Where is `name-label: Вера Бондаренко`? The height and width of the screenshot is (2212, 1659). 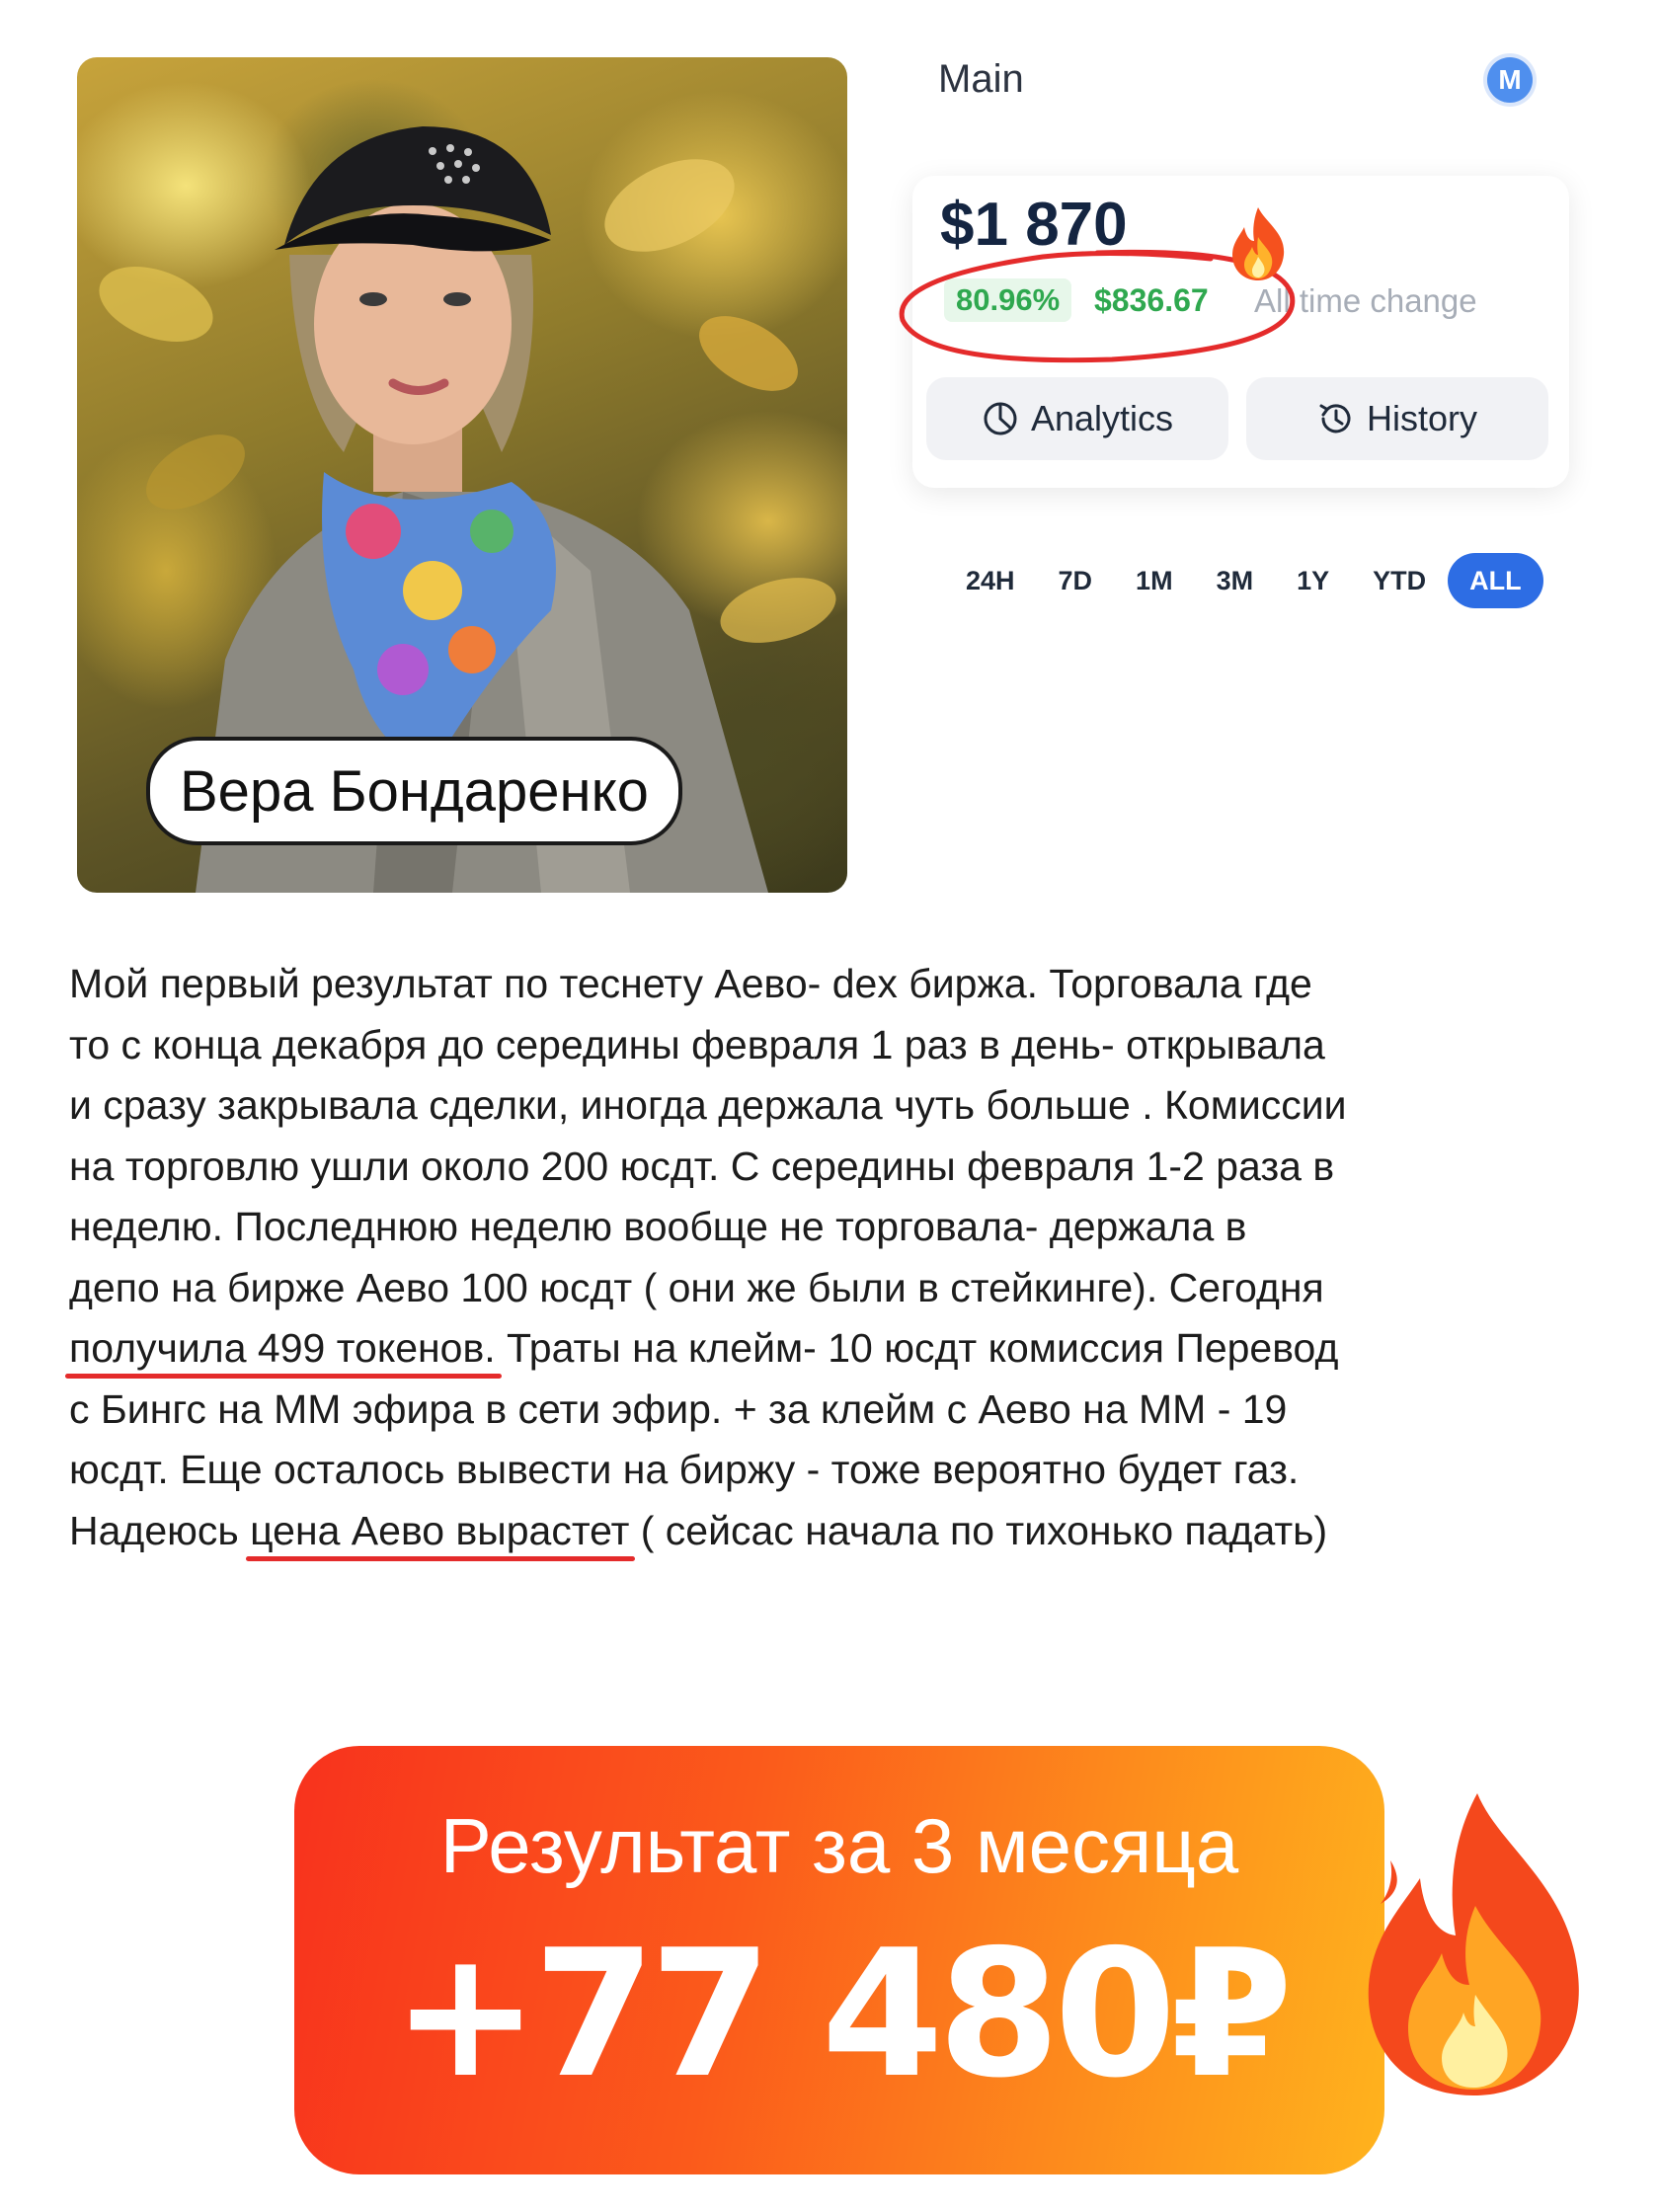
name-label: Вера Бондаренко is located at coordinates (414, 791).